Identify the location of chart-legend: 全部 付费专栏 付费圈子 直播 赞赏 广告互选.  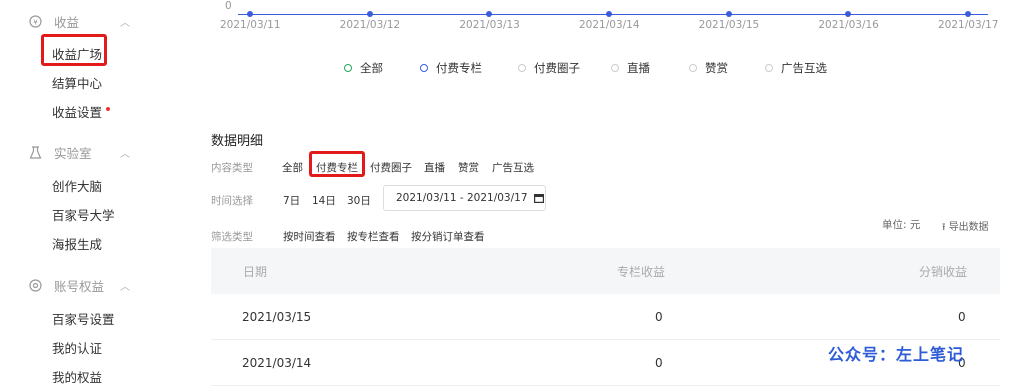
(512, 68).